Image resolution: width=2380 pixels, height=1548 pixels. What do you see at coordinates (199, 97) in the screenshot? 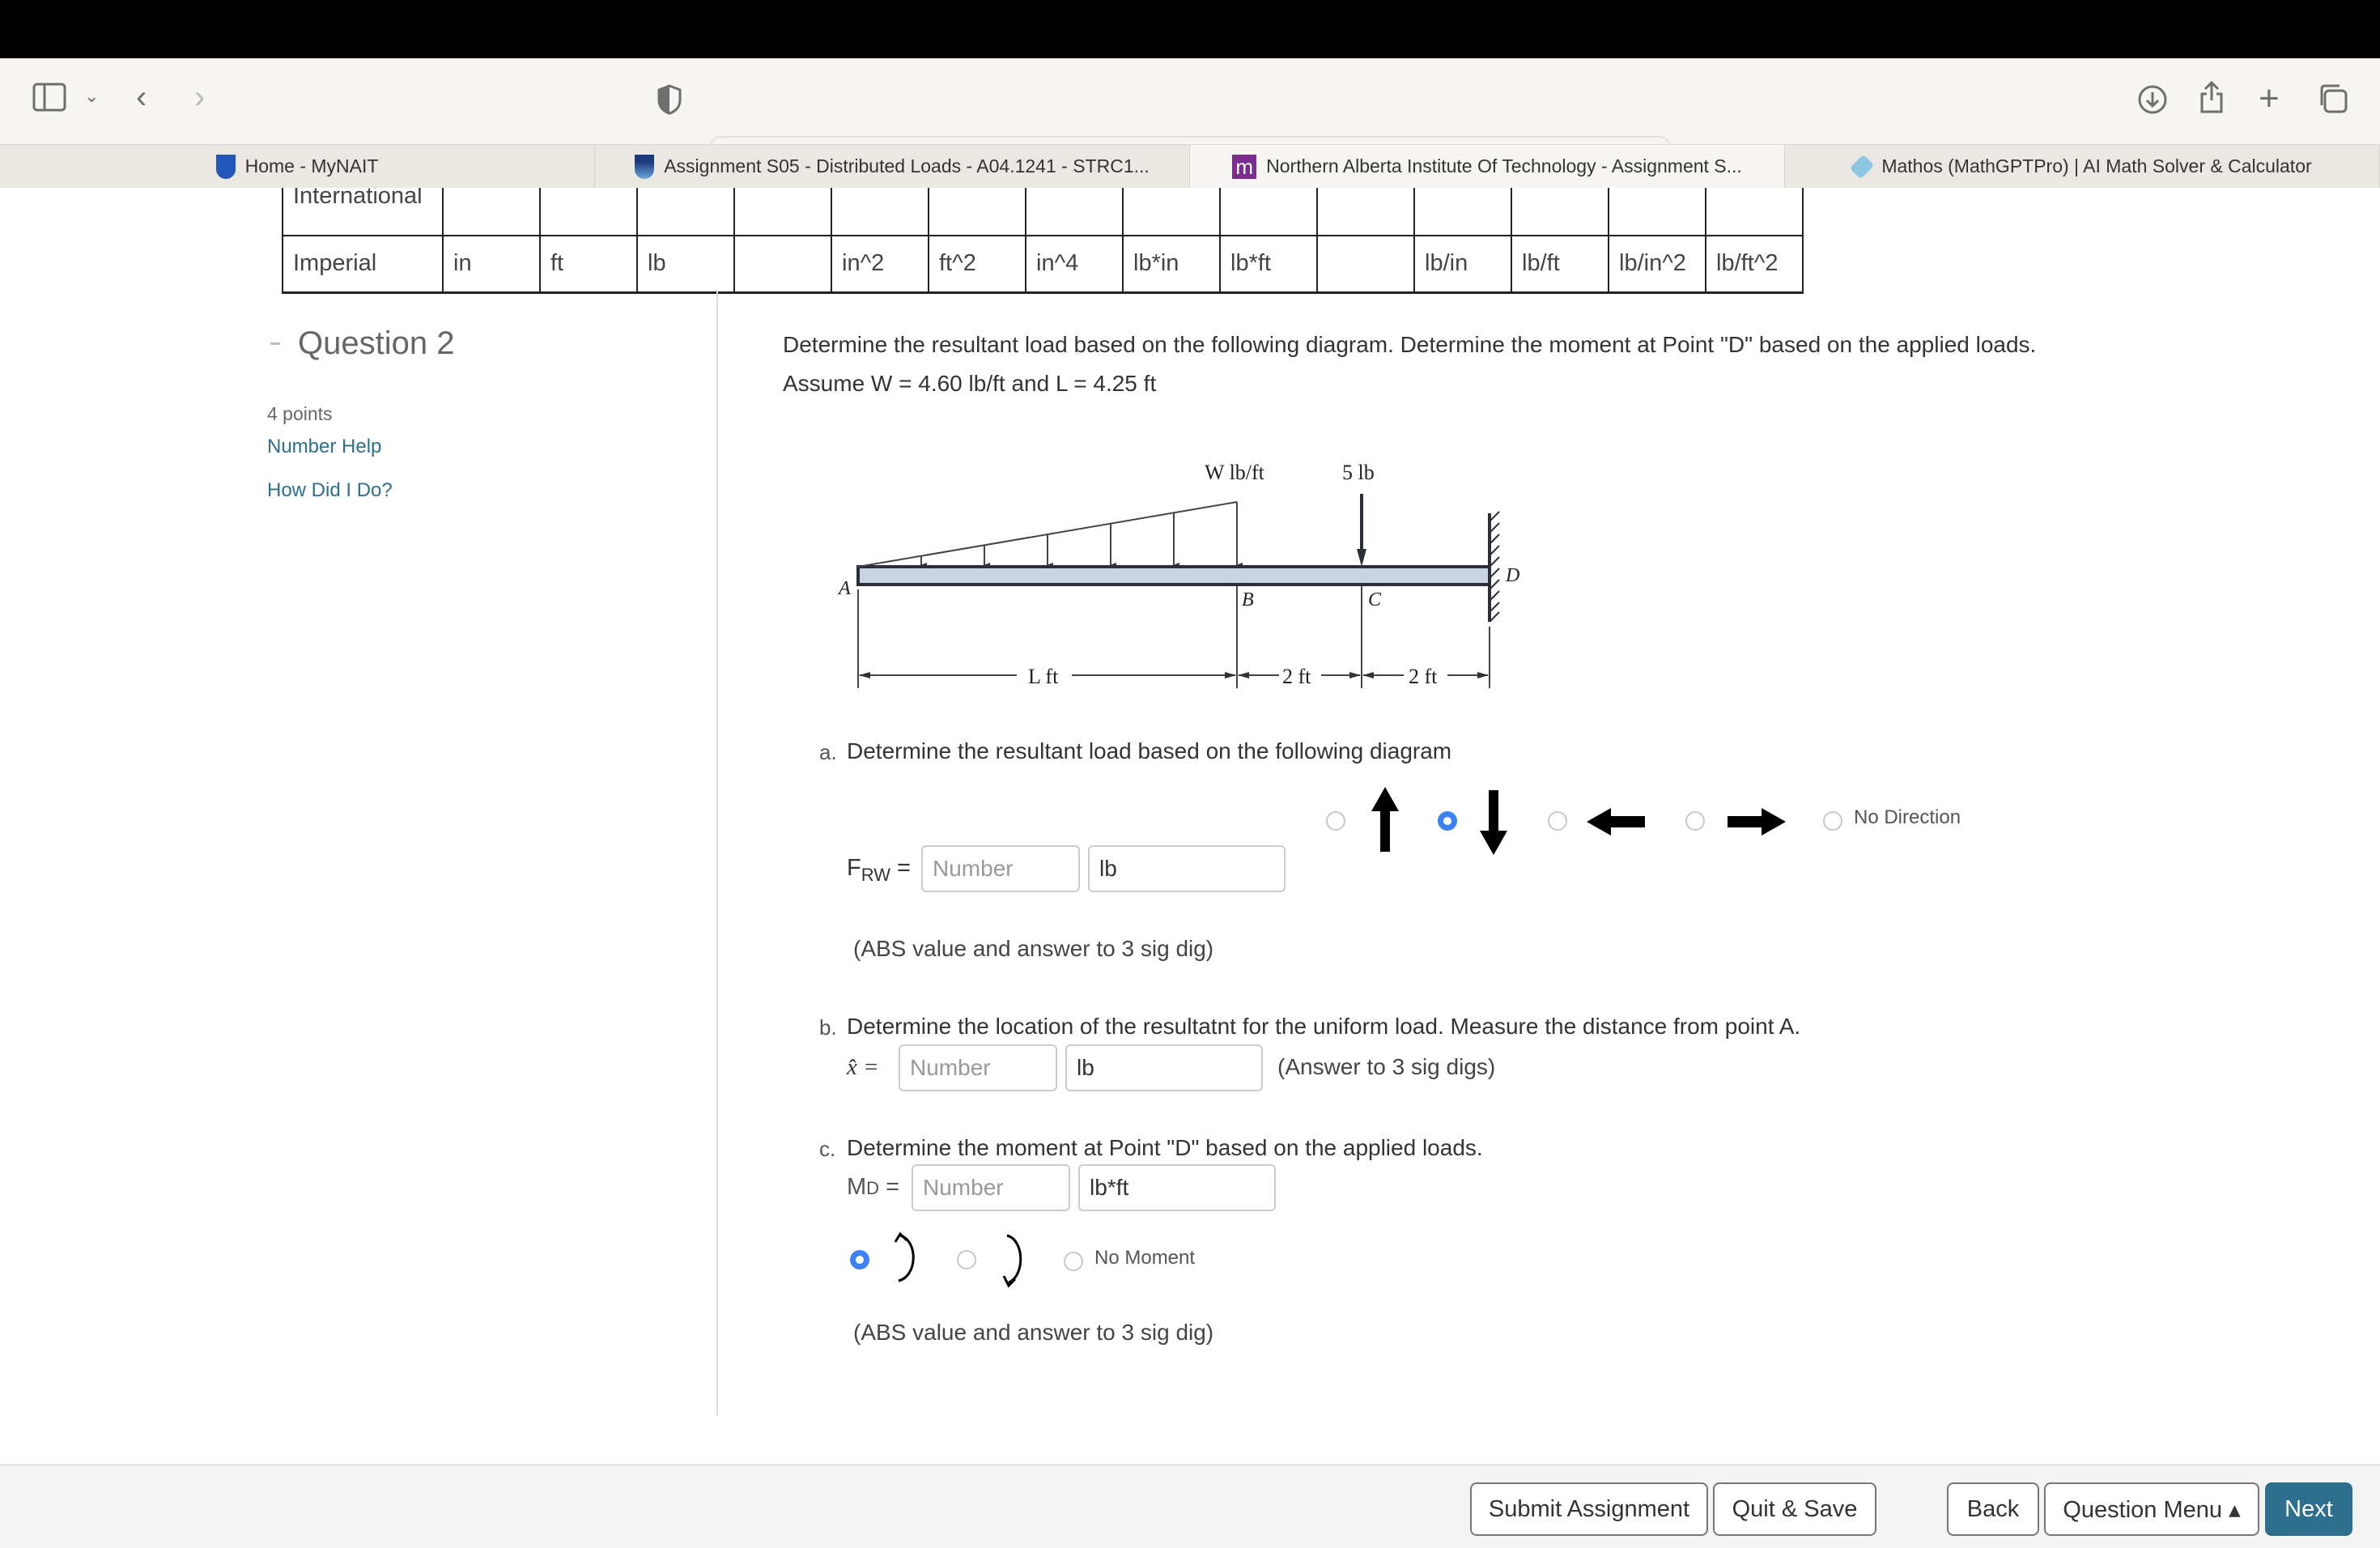
I see `forward-icon: ›` at bounding box center [199, 97].